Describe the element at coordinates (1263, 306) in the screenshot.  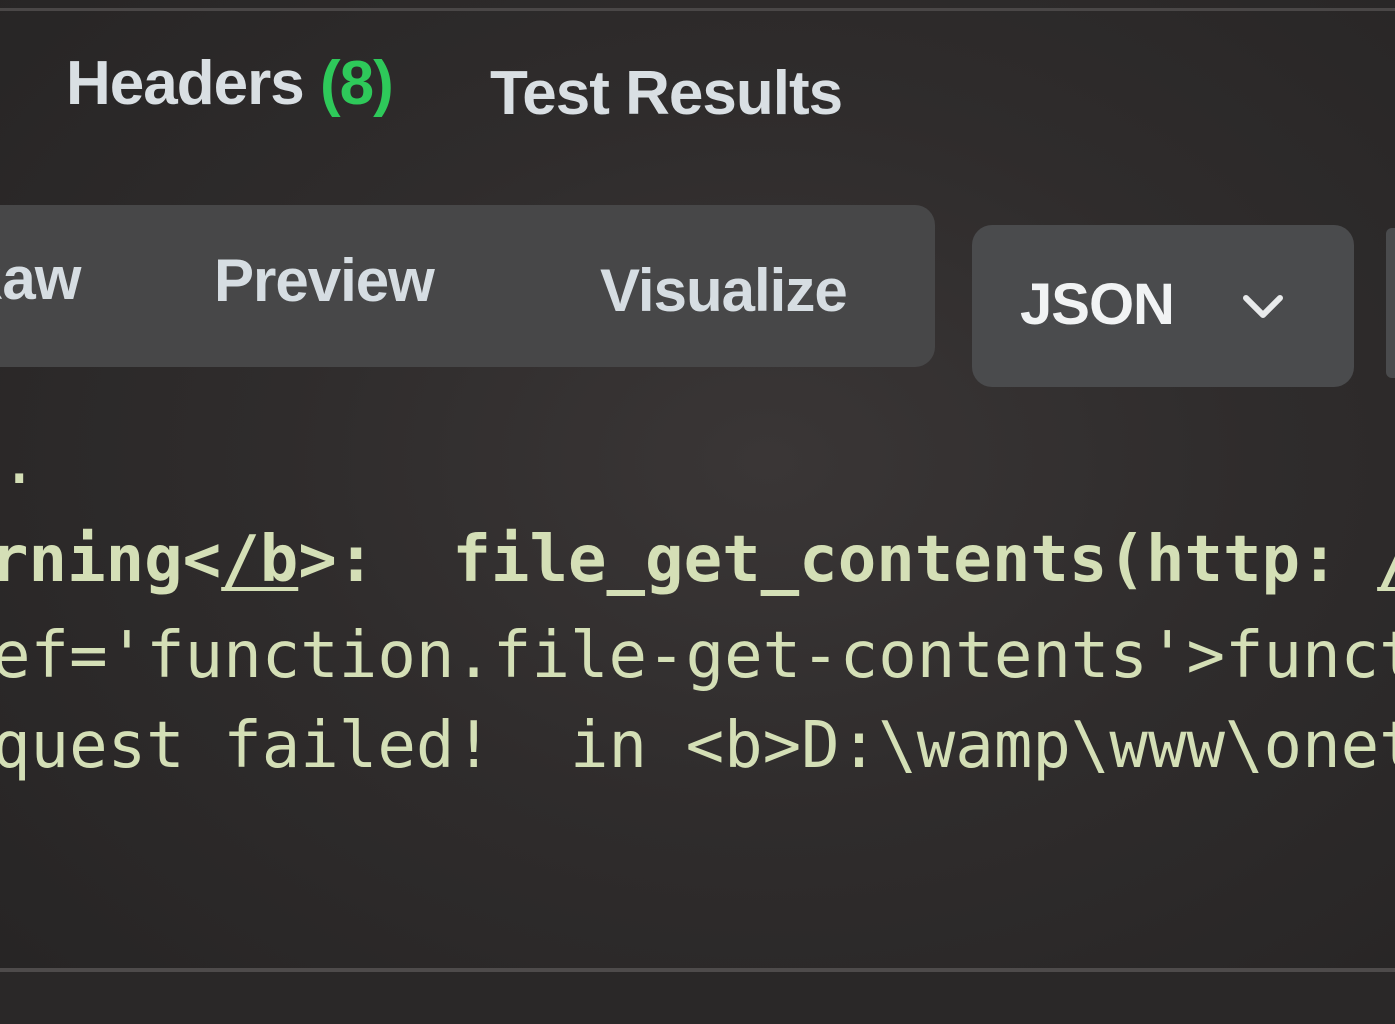
I see `chevron-down-icon` at that location.